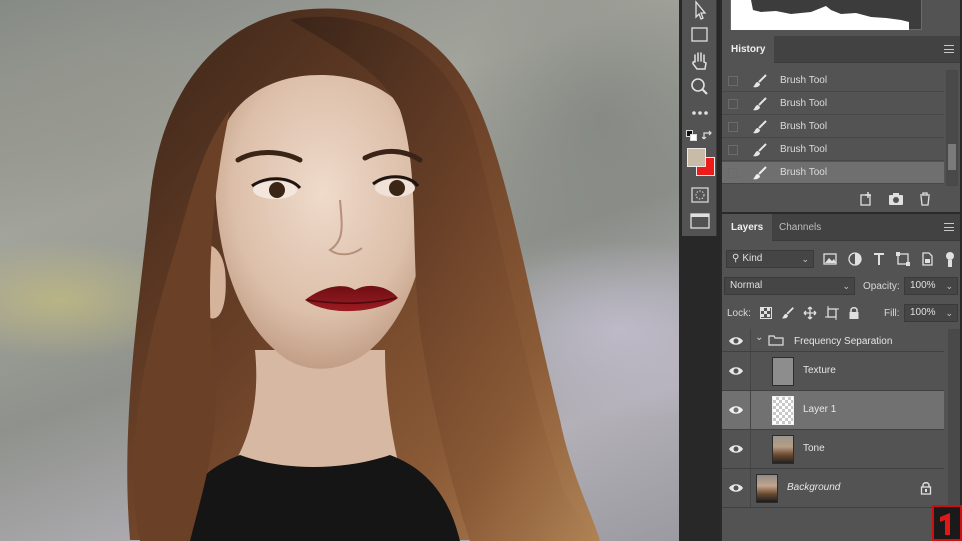 Image resolution: width=962 pixels, height=541 pixels. Describe the element at coordinates (952, 157) in the screenshot. I see `history-scroll-thumb` at that location.